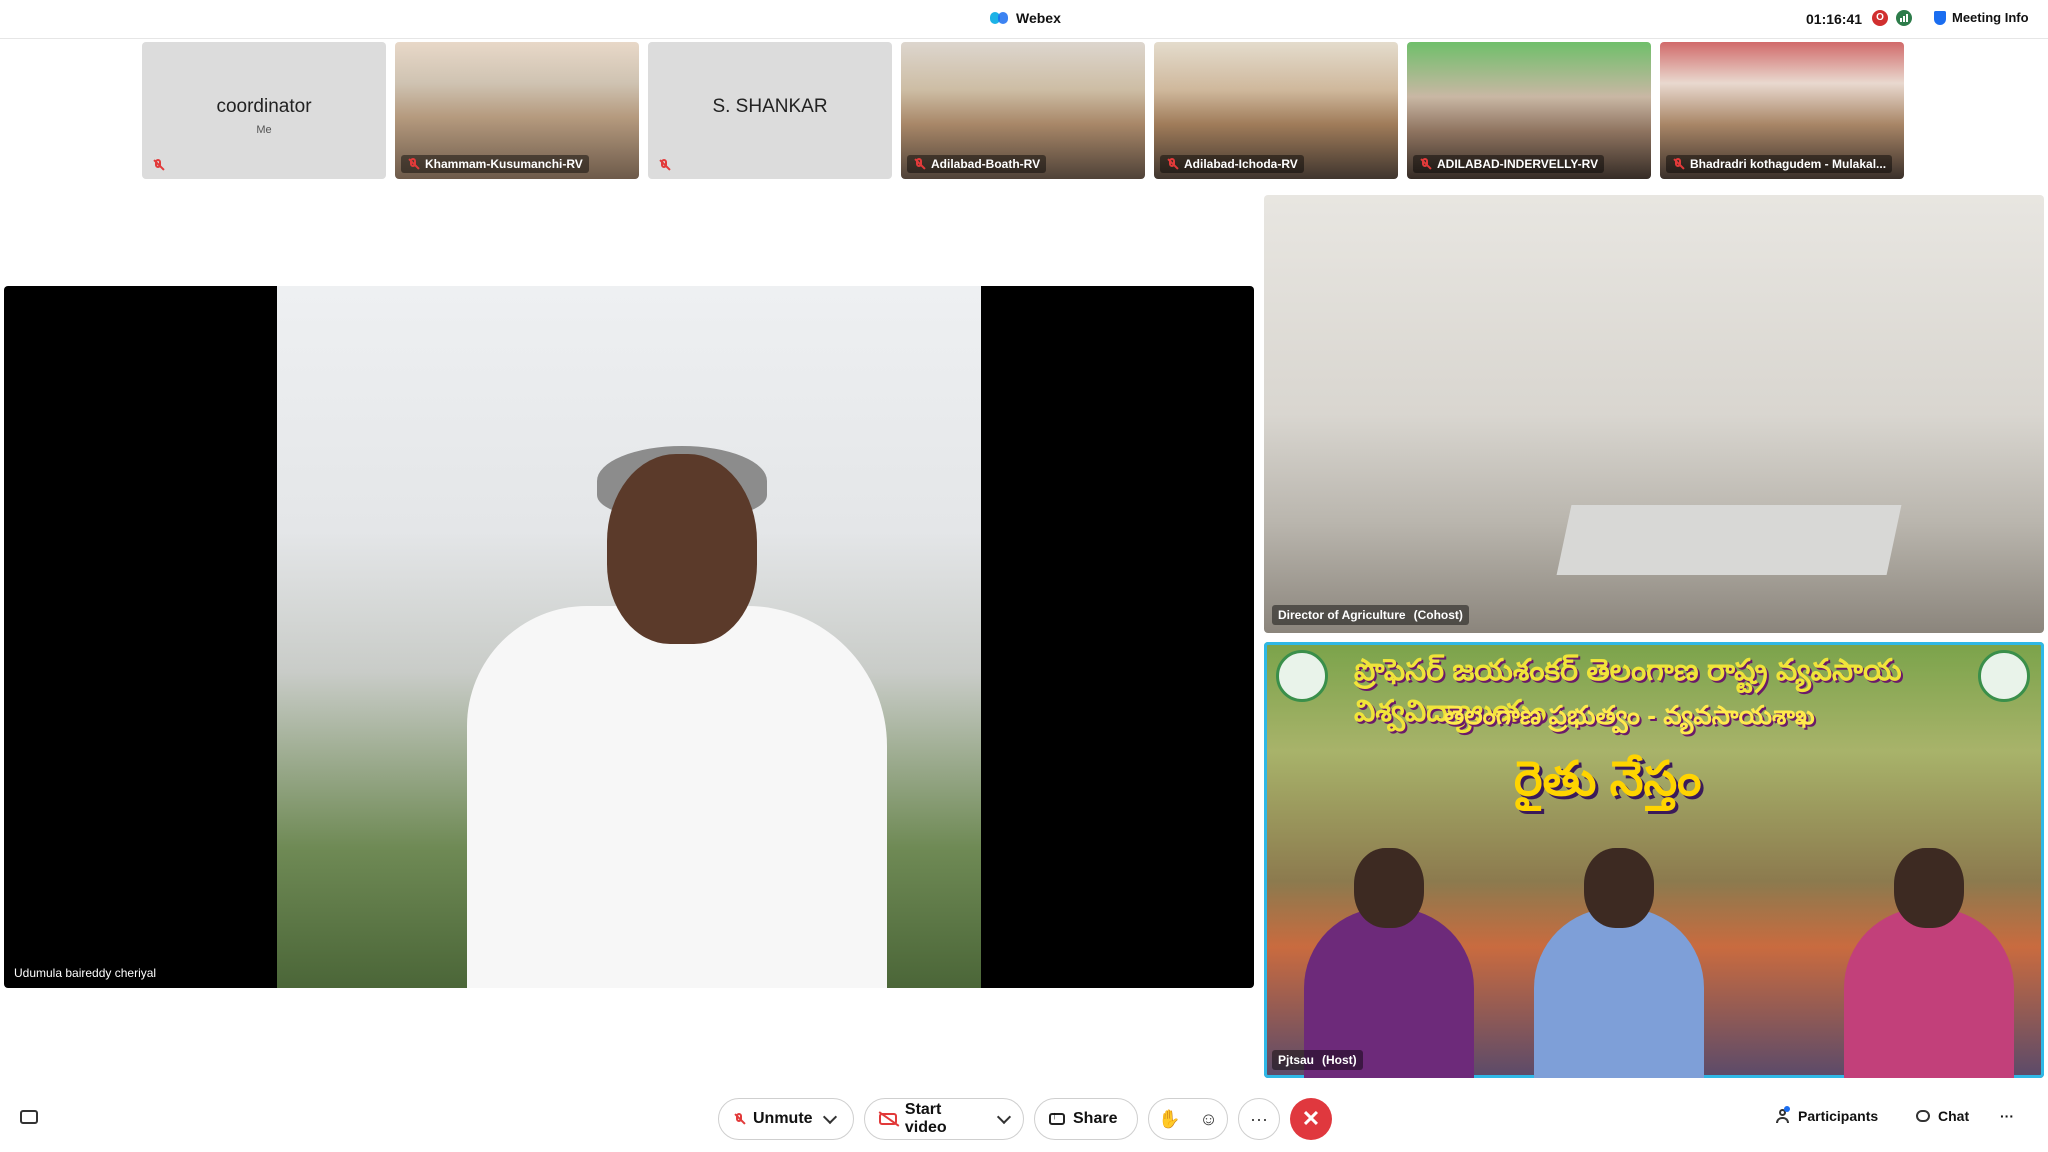 Image resolution: width=2048 pixels, height=1152 pixels. I want to click on participant-tile-coordinator: coordinator Me, so click(264, 110).